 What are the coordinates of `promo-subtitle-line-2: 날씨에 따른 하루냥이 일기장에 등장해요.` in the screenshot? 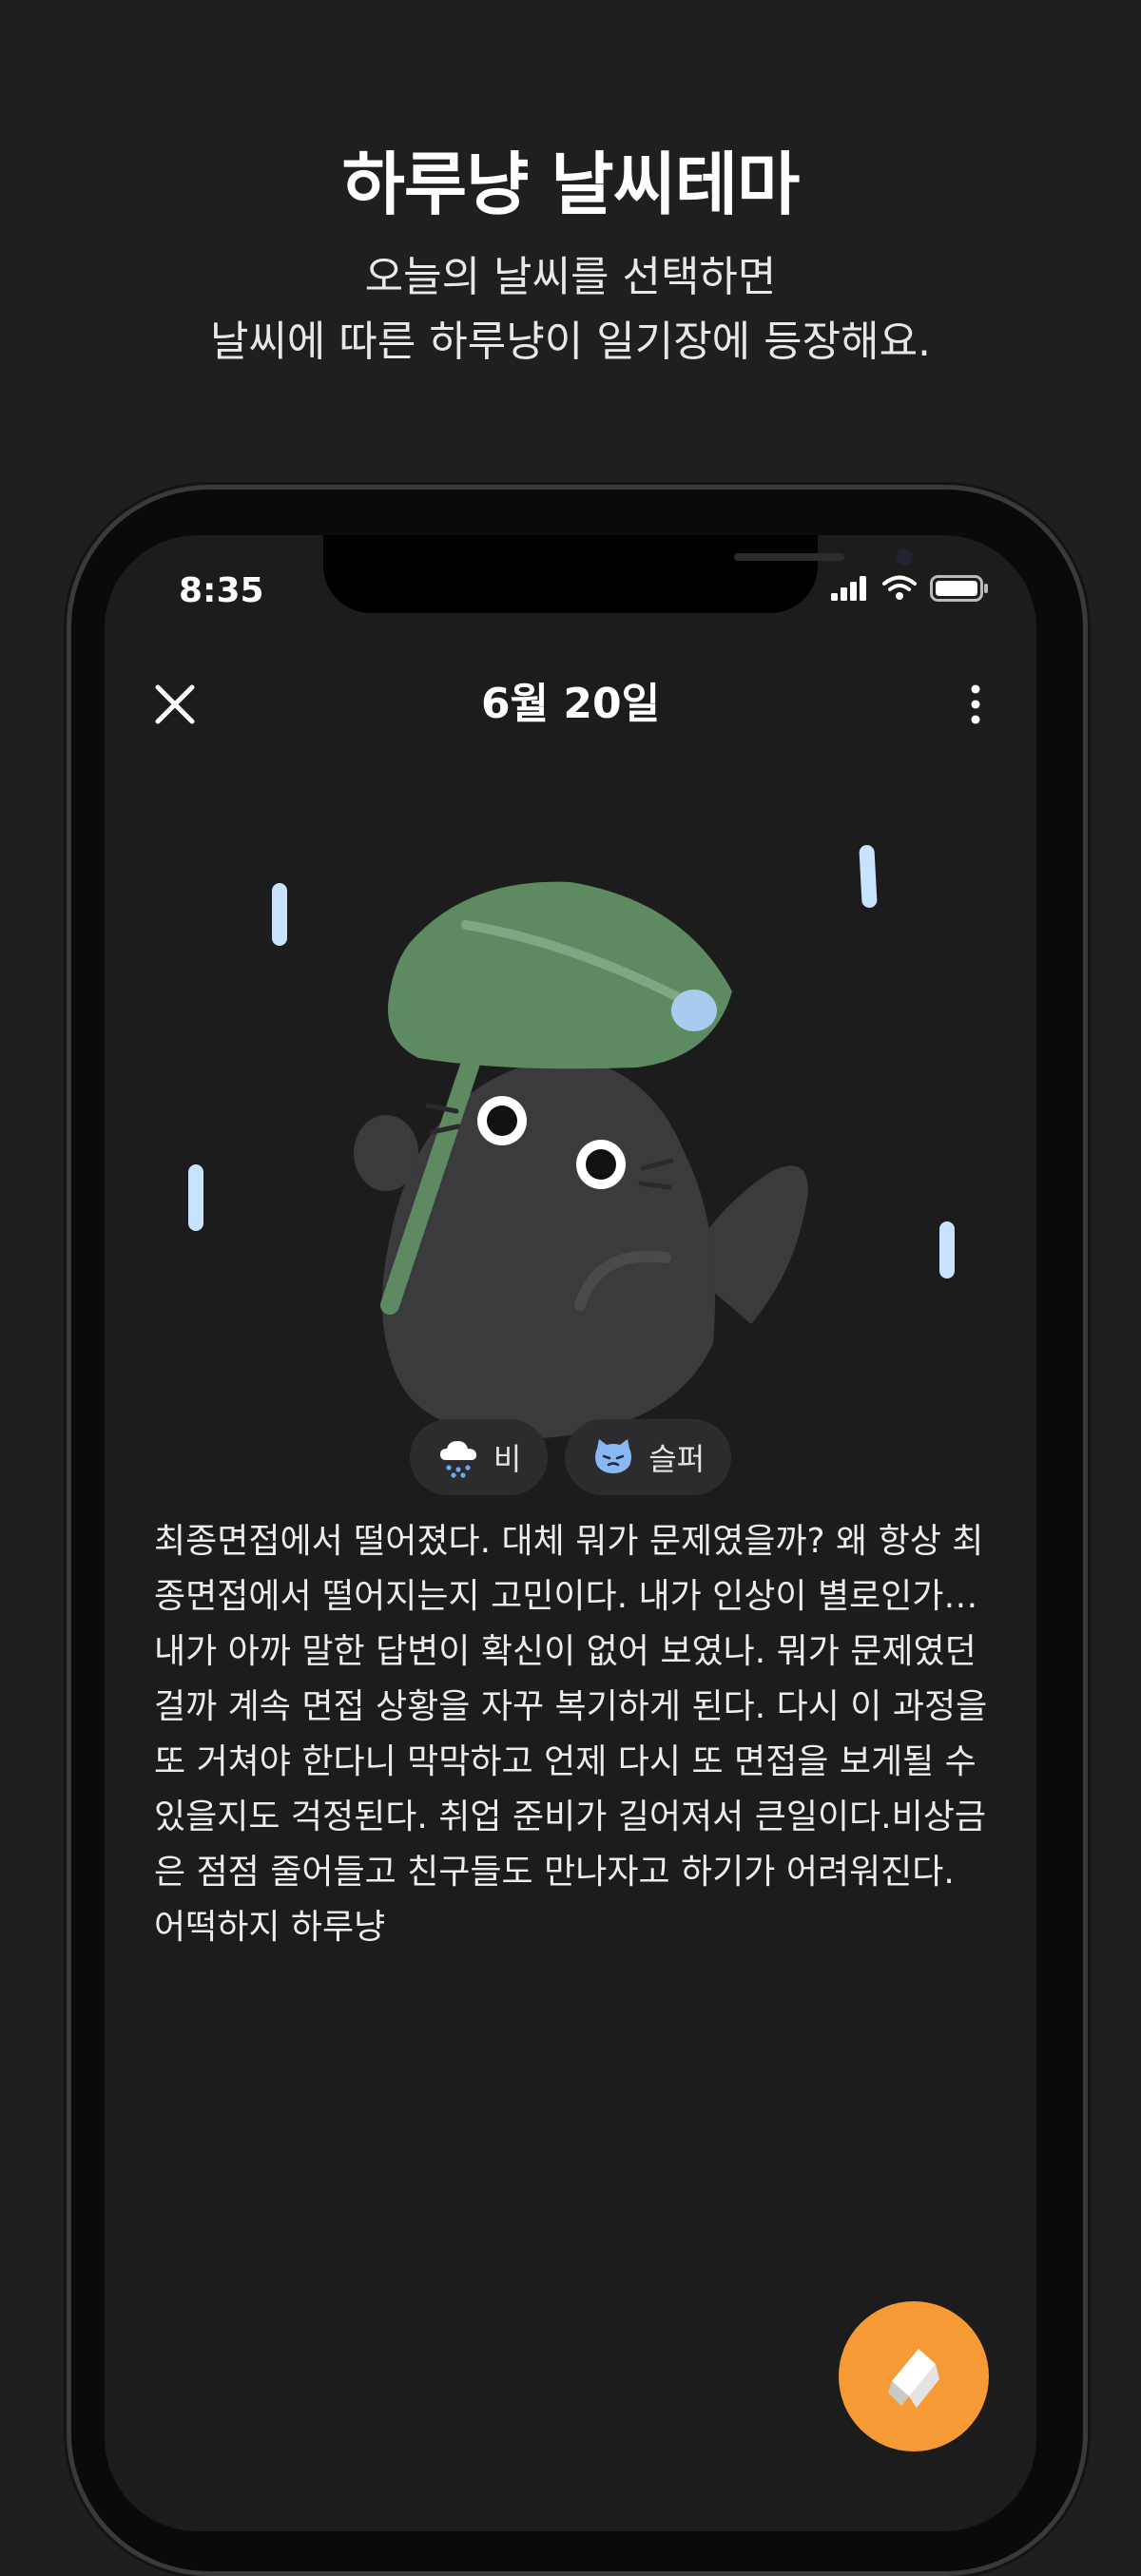 It's located at (570, 342).